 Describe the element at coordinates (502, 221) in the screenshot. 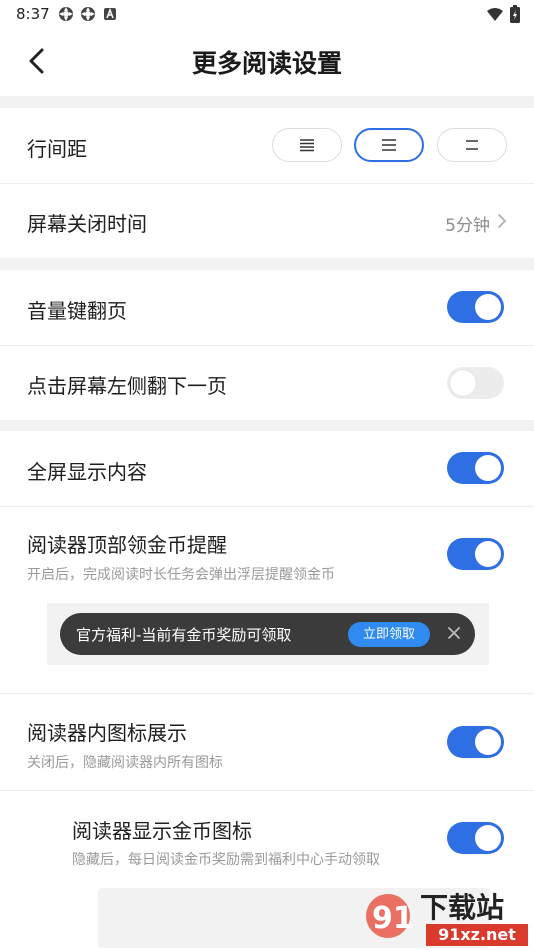

I see `chevron-right-icon` at that location.